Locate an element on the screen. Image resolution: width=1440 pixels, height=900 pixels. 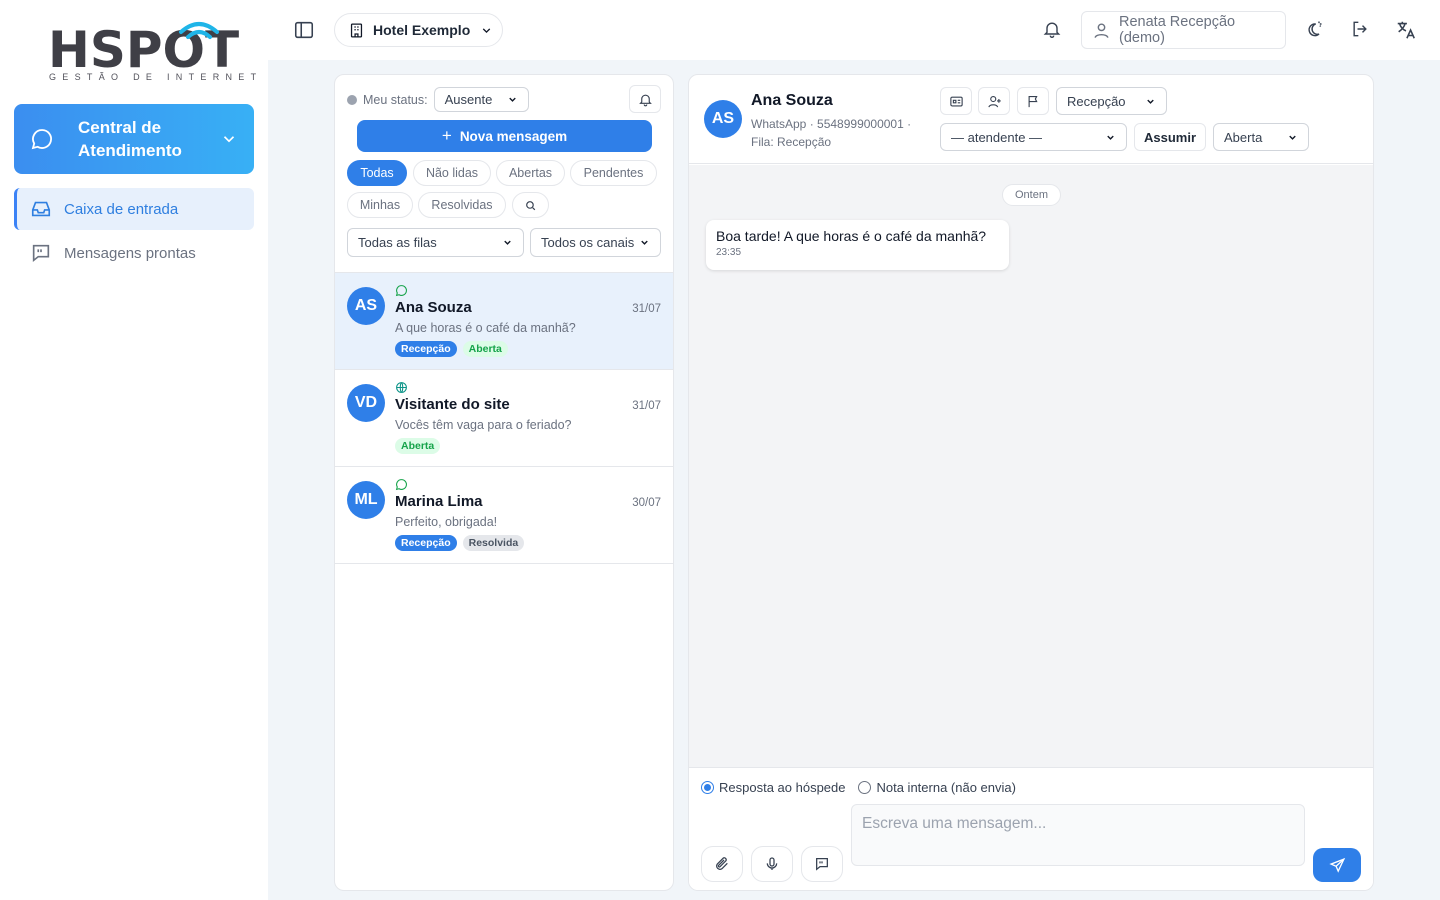
new-message-label: Nova mensagem is located at coordinates (513, 136).